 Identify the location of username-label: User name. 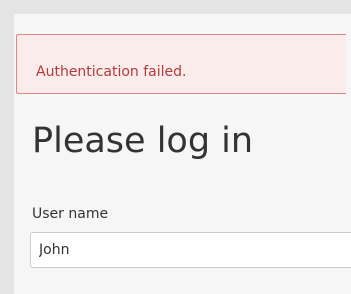
(70, 214).